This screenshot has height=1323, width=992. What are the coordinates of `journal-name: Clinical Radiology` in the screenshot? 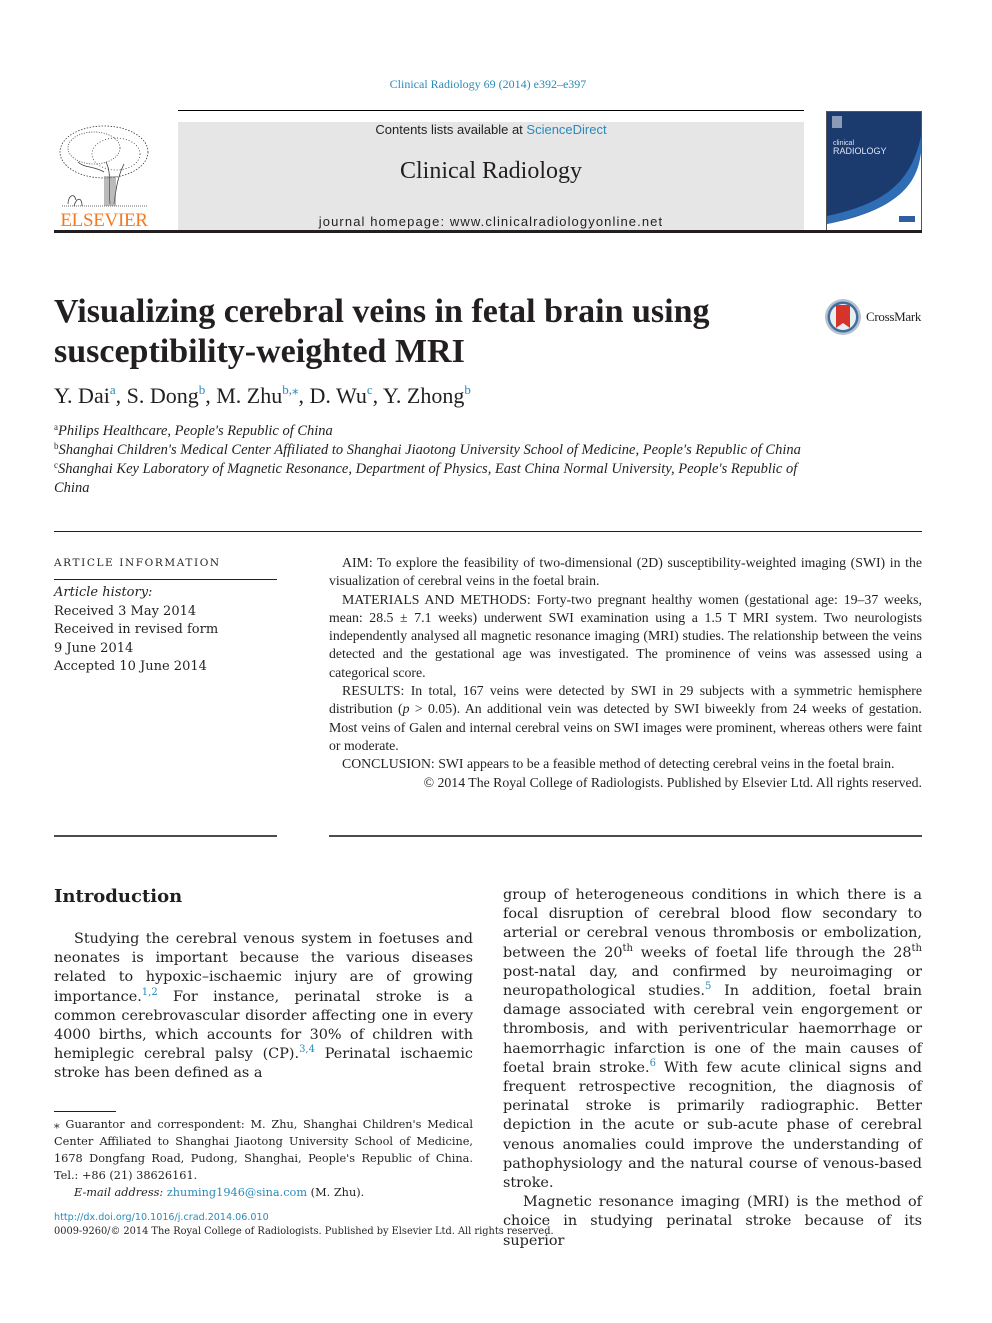 It's located at (491, 171).